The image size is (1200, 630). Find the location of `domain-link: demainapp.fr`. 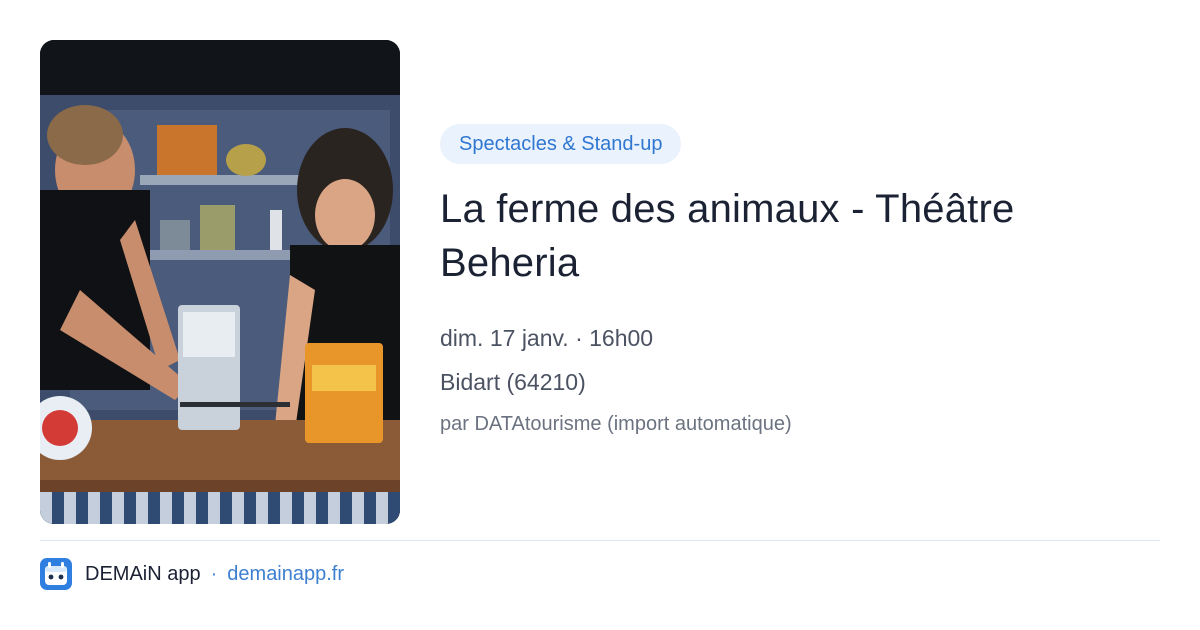

domain-link: demainapp.fr is located at coordinates (285, 574).